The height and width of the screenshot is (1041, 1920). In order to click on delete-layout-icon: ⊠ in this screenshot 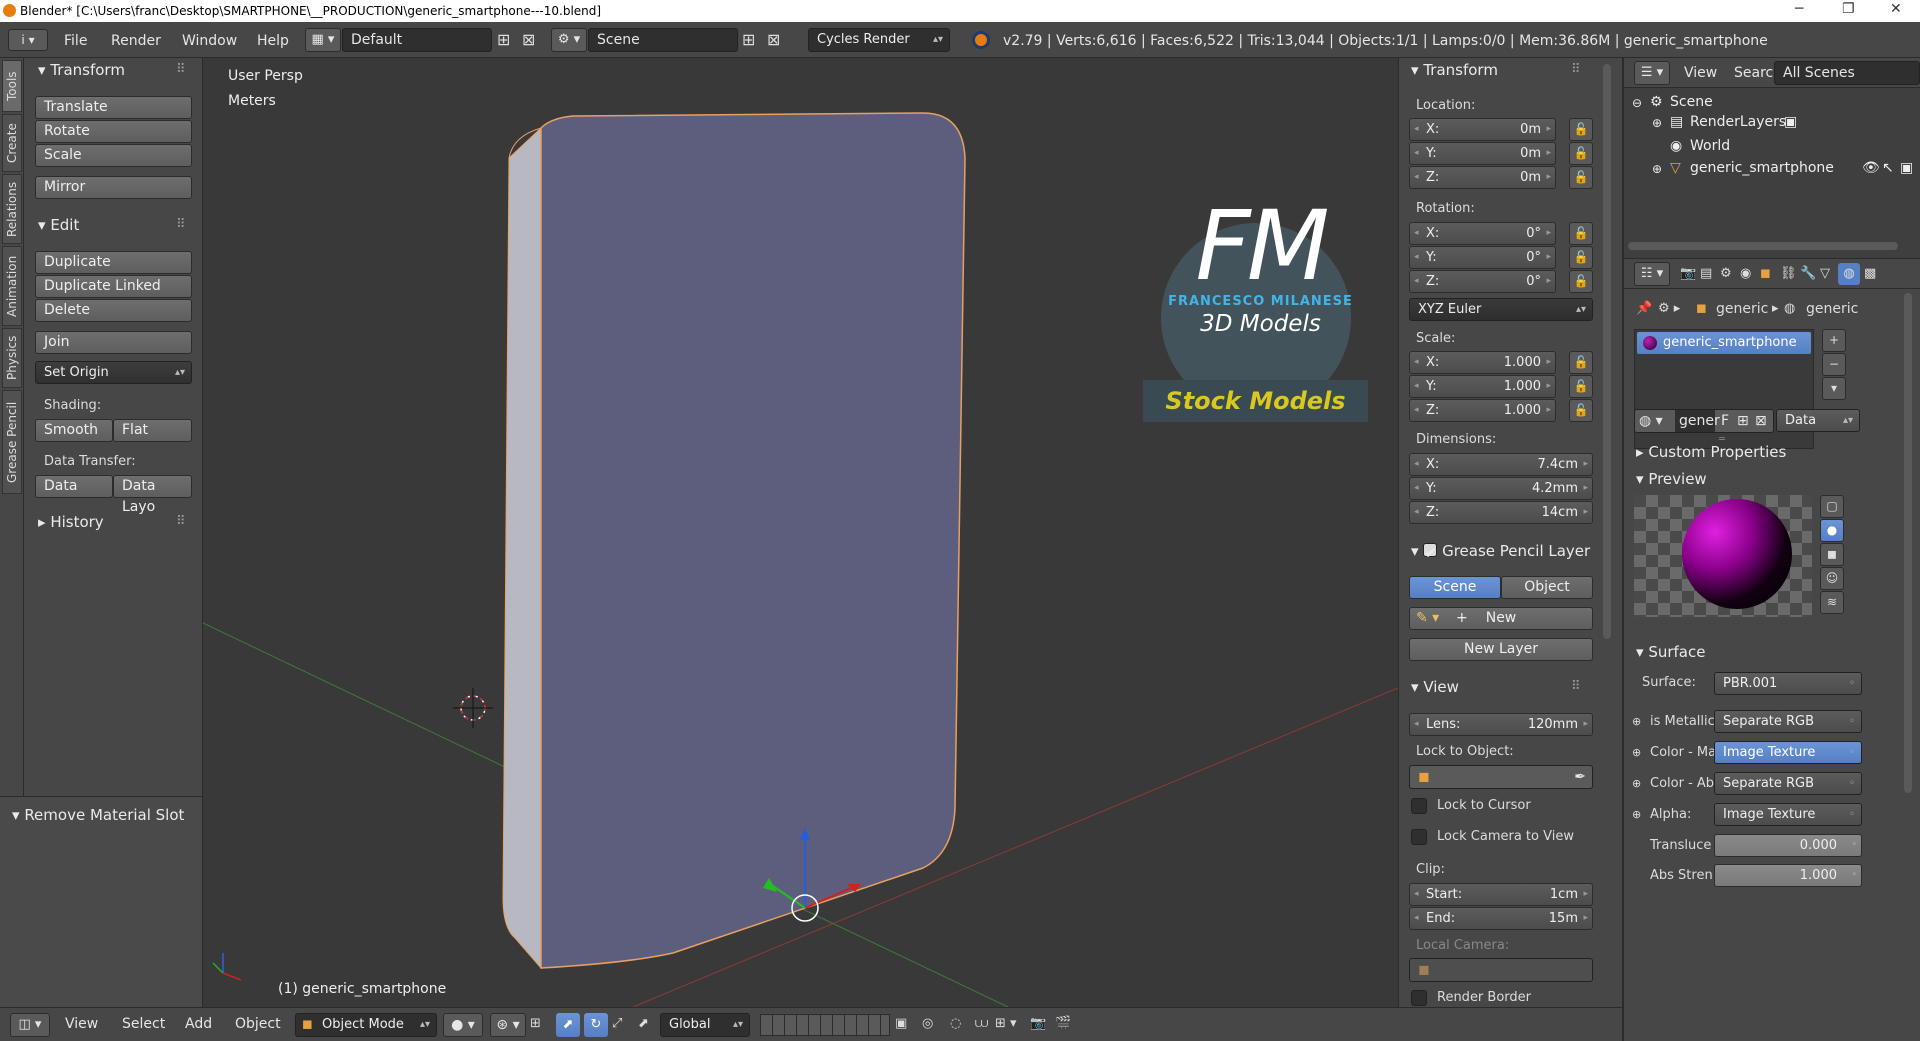, I will do `click(528, 39)`.